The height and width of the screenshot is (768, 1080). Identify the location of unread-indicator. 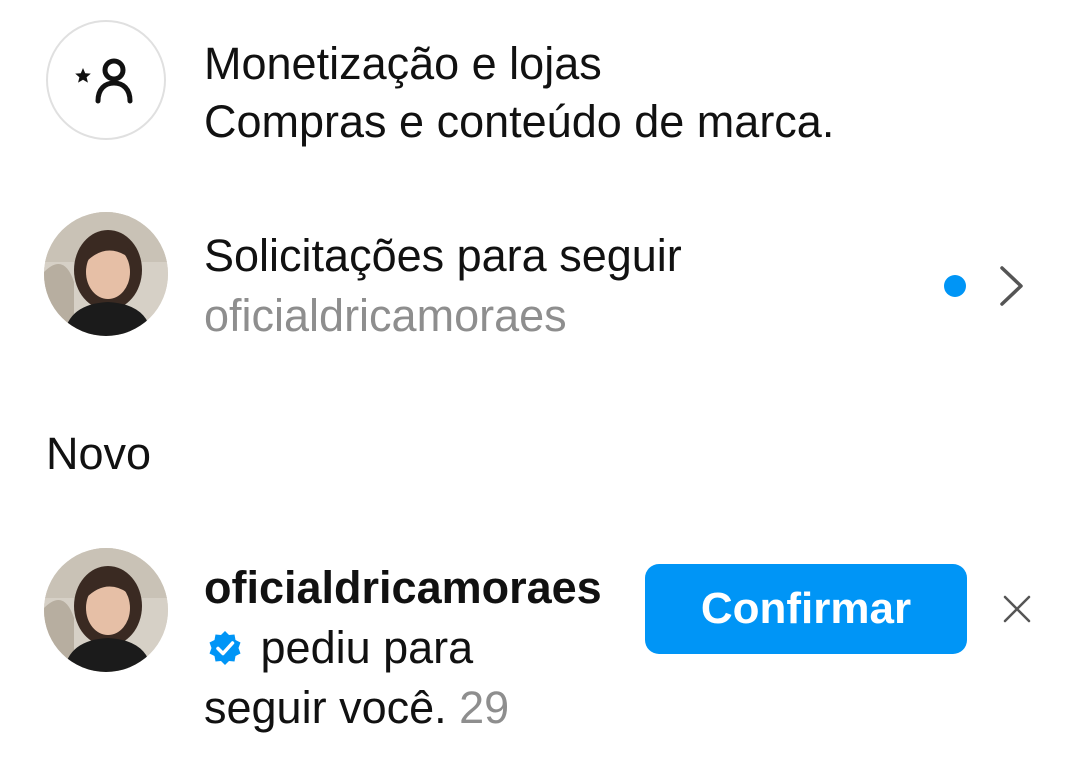
(955, 286).